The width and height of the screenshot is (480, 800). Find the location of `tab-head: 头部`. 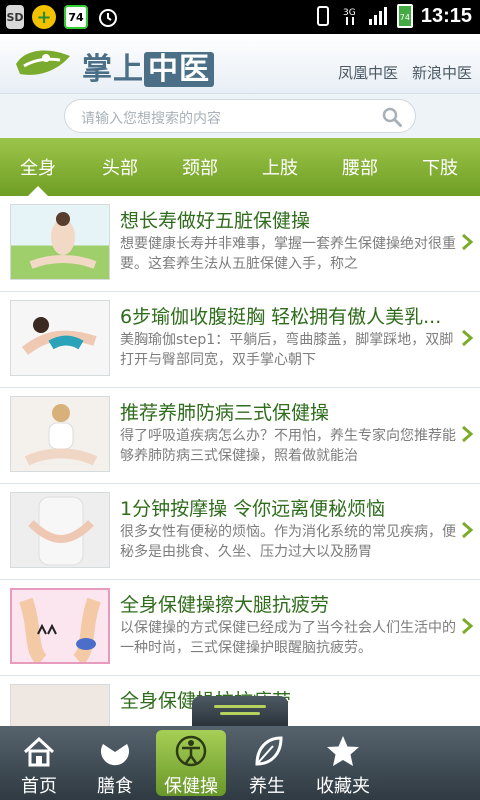

tab-head: 头部 is located at coordinates (120, 167).